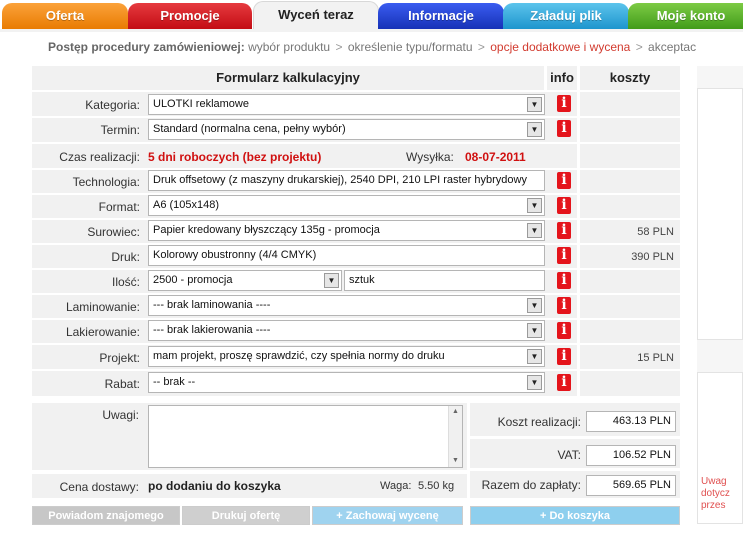 The height and width of the screenshot is (550, 743). What do you see at coordinates (120, 130) in the screenshot?
I see `termin-label: Termin:` at bounding box center [120, 130].